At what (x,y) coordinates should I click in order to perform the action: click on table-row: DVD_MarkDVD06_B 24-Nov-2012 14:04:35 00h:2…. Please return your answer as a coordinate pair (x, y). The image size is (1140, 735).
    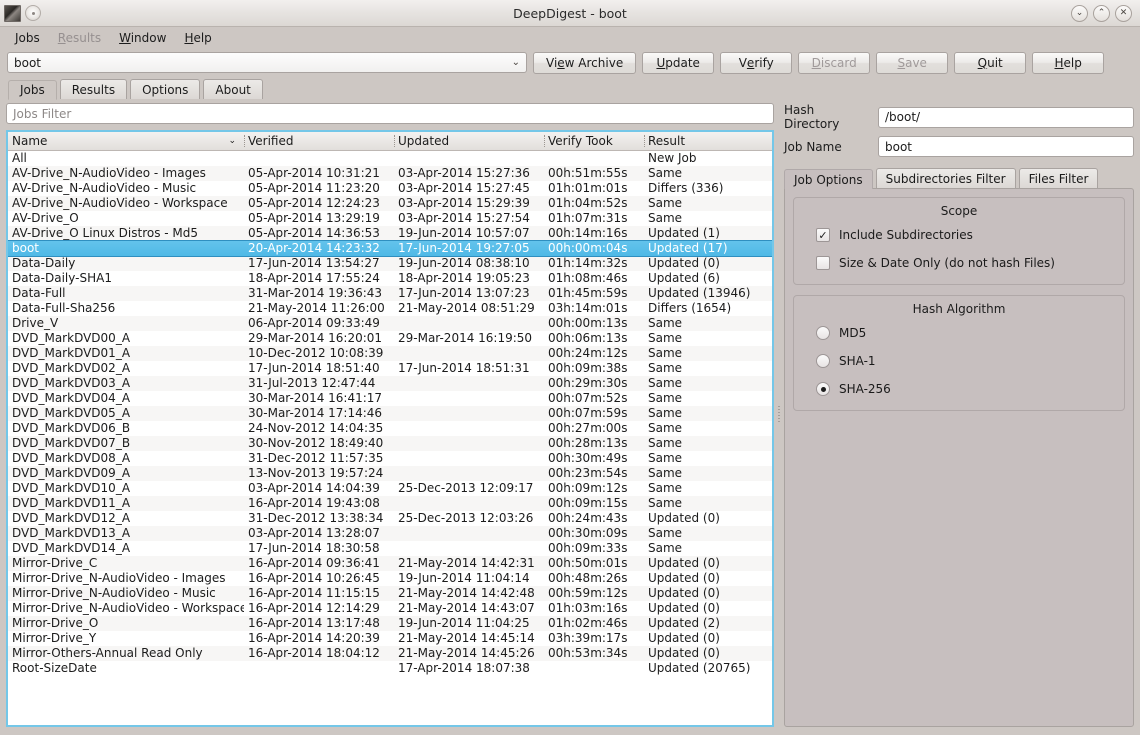
    Looking at the image, I should click on (390, 428).